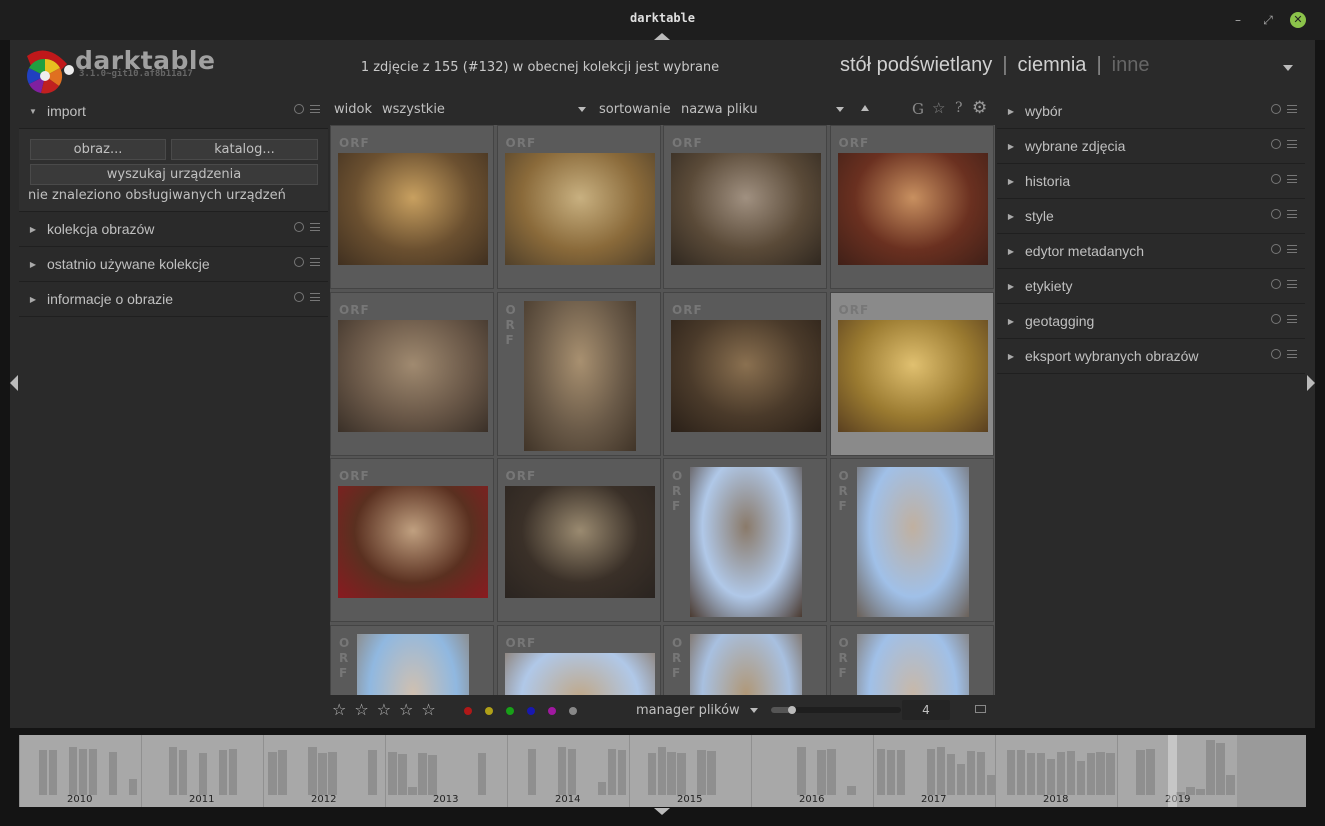 The height and width of the screenshot is (826, 1325). What do you see at coordinates (1151, 356) in the screenshot?
I see `module-right-7: ▶ eksport wybranych obrazów` at bounding box center [1151, 356].